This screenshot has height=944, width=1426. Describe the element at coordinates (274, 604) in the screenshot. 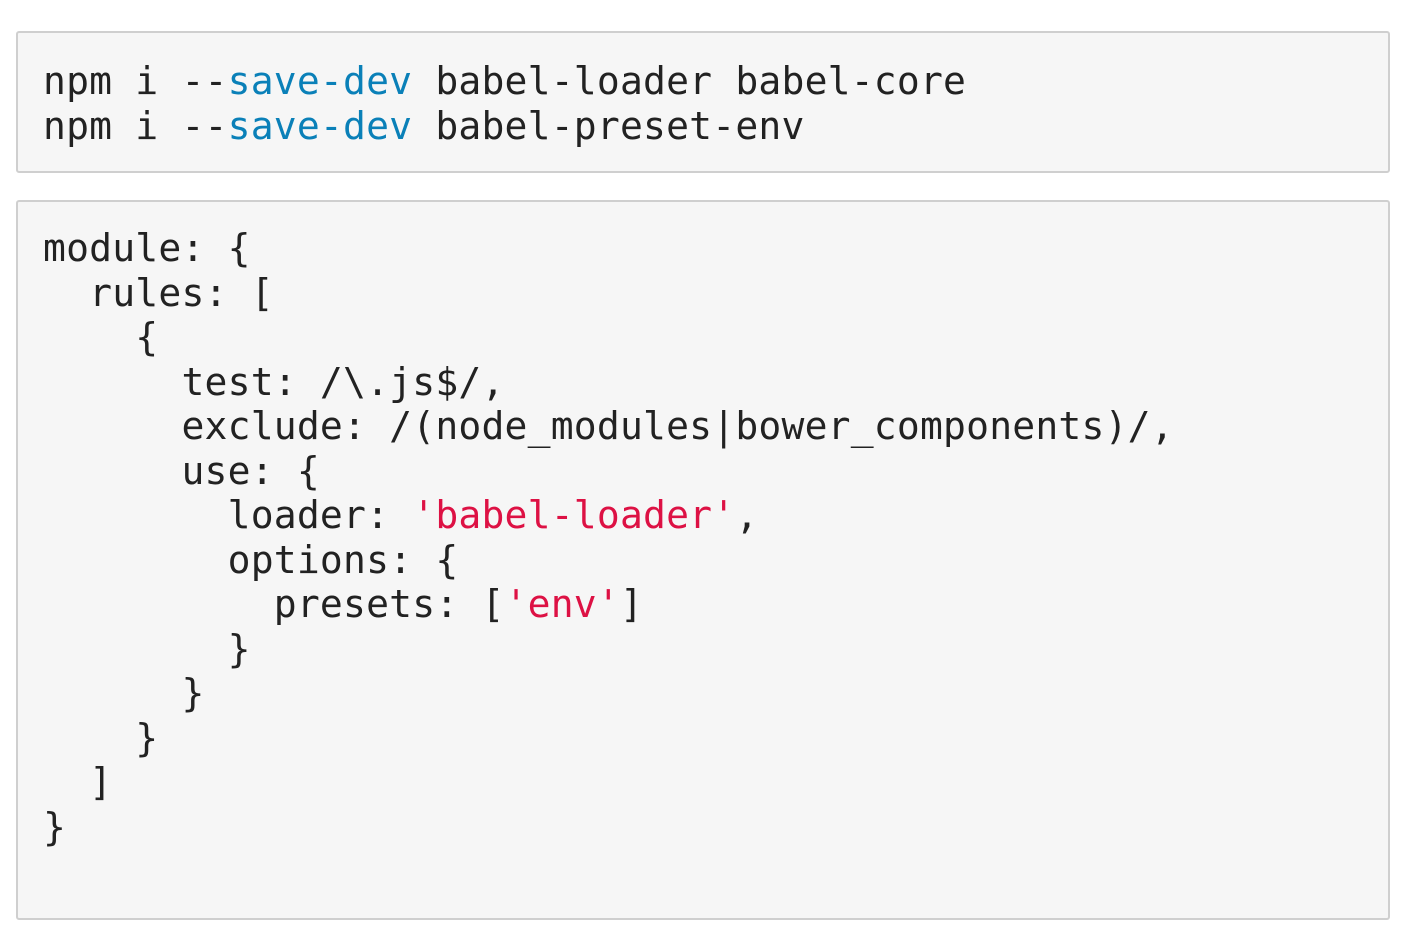

I see `code-token-plain: presets: [` at that location.